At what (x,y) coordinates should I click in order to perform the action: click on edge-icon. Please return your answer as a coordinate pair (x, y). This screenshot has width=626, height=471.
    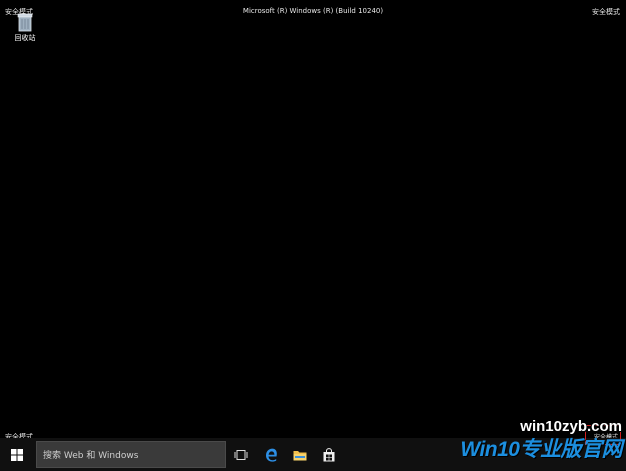
    Looking at the image, I should click on (271, 455).